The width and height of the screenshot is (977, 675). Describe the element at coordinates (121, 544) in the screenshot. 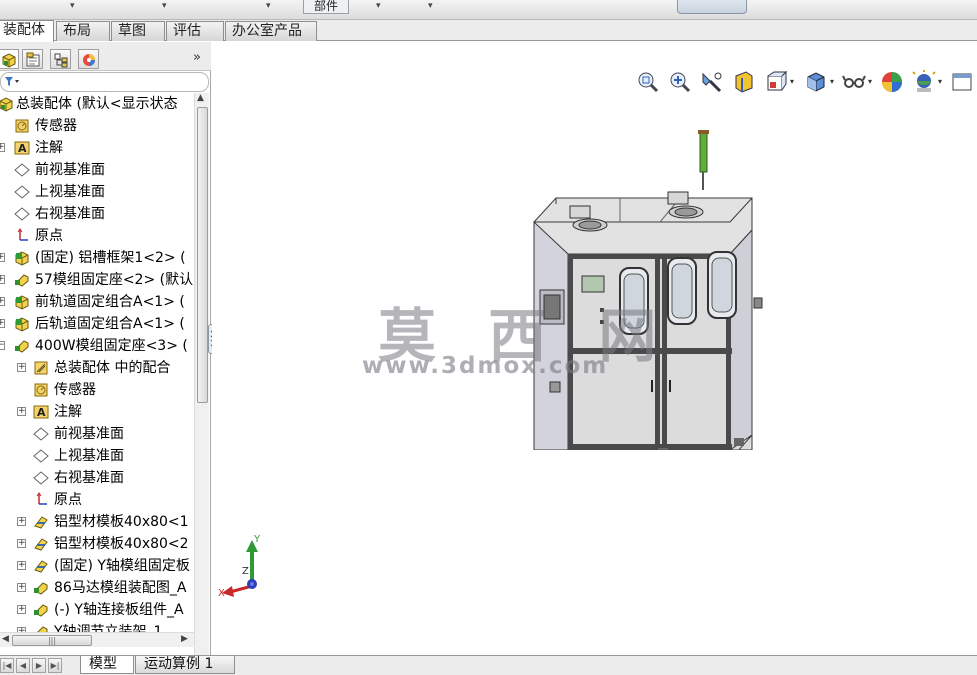

I see `tree-item-label: 铝型材模板40x80<2` at that location.